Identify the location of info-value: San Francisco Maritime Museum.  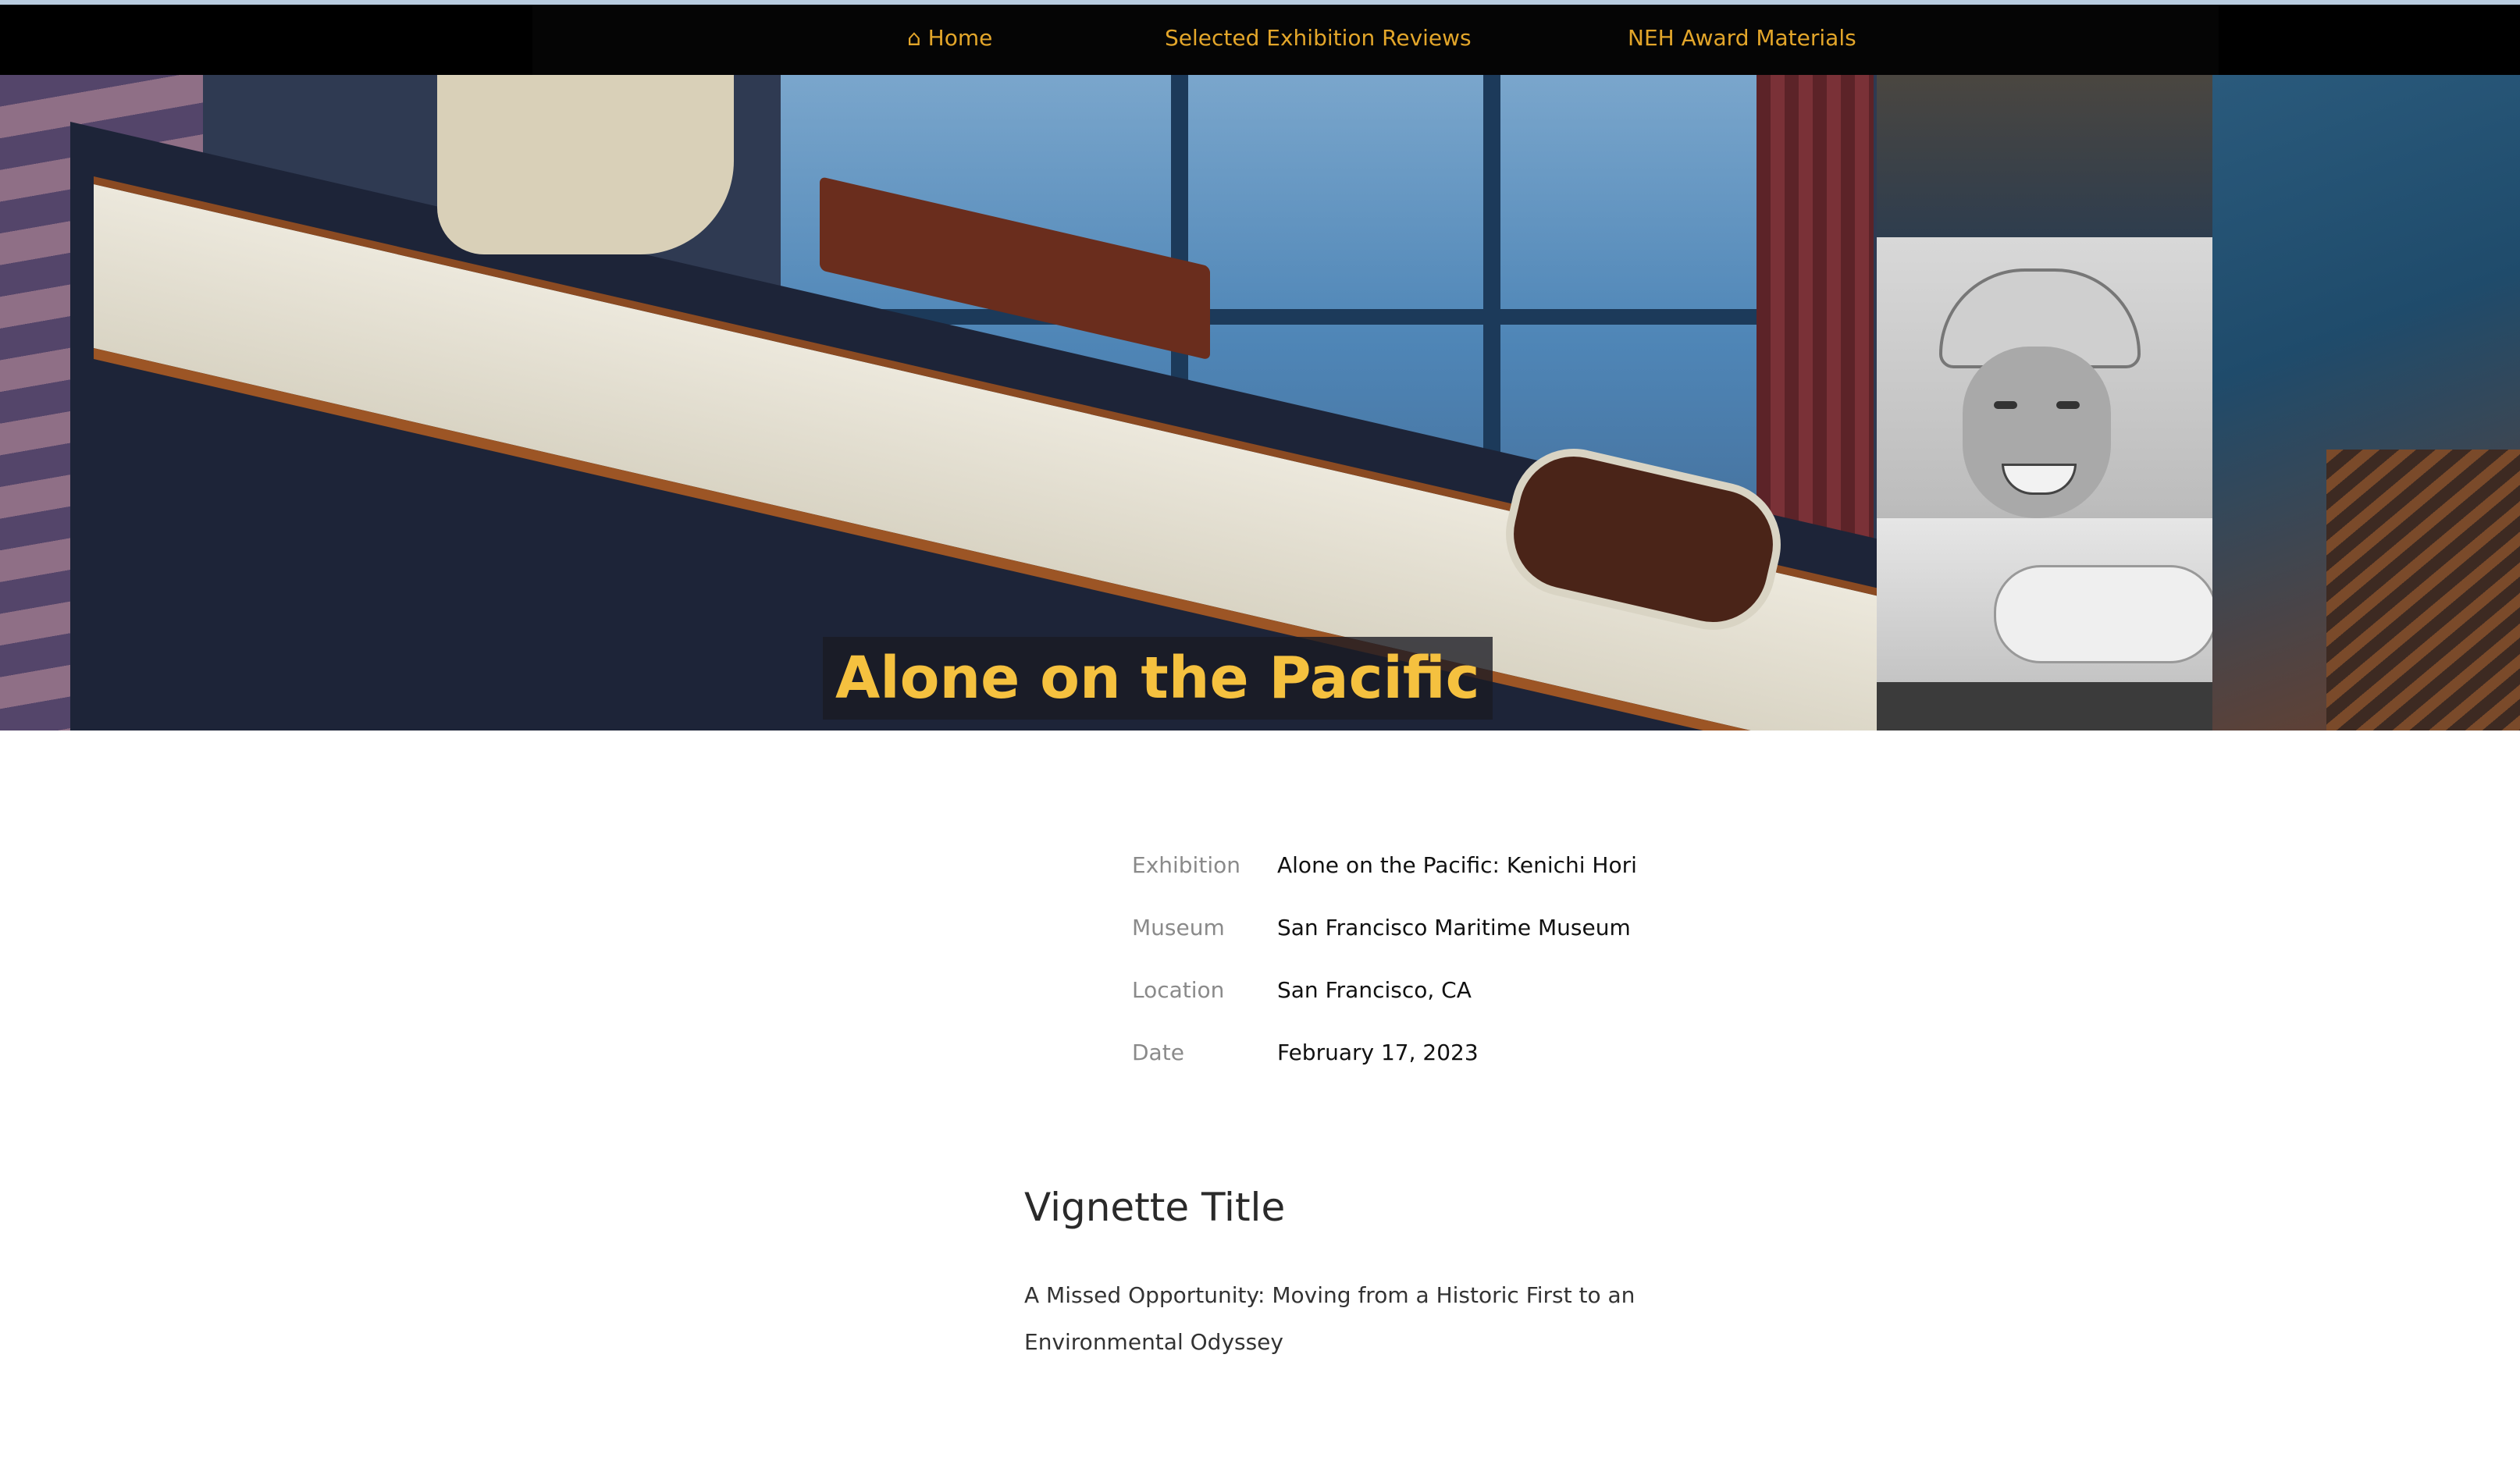
(1454, 927).